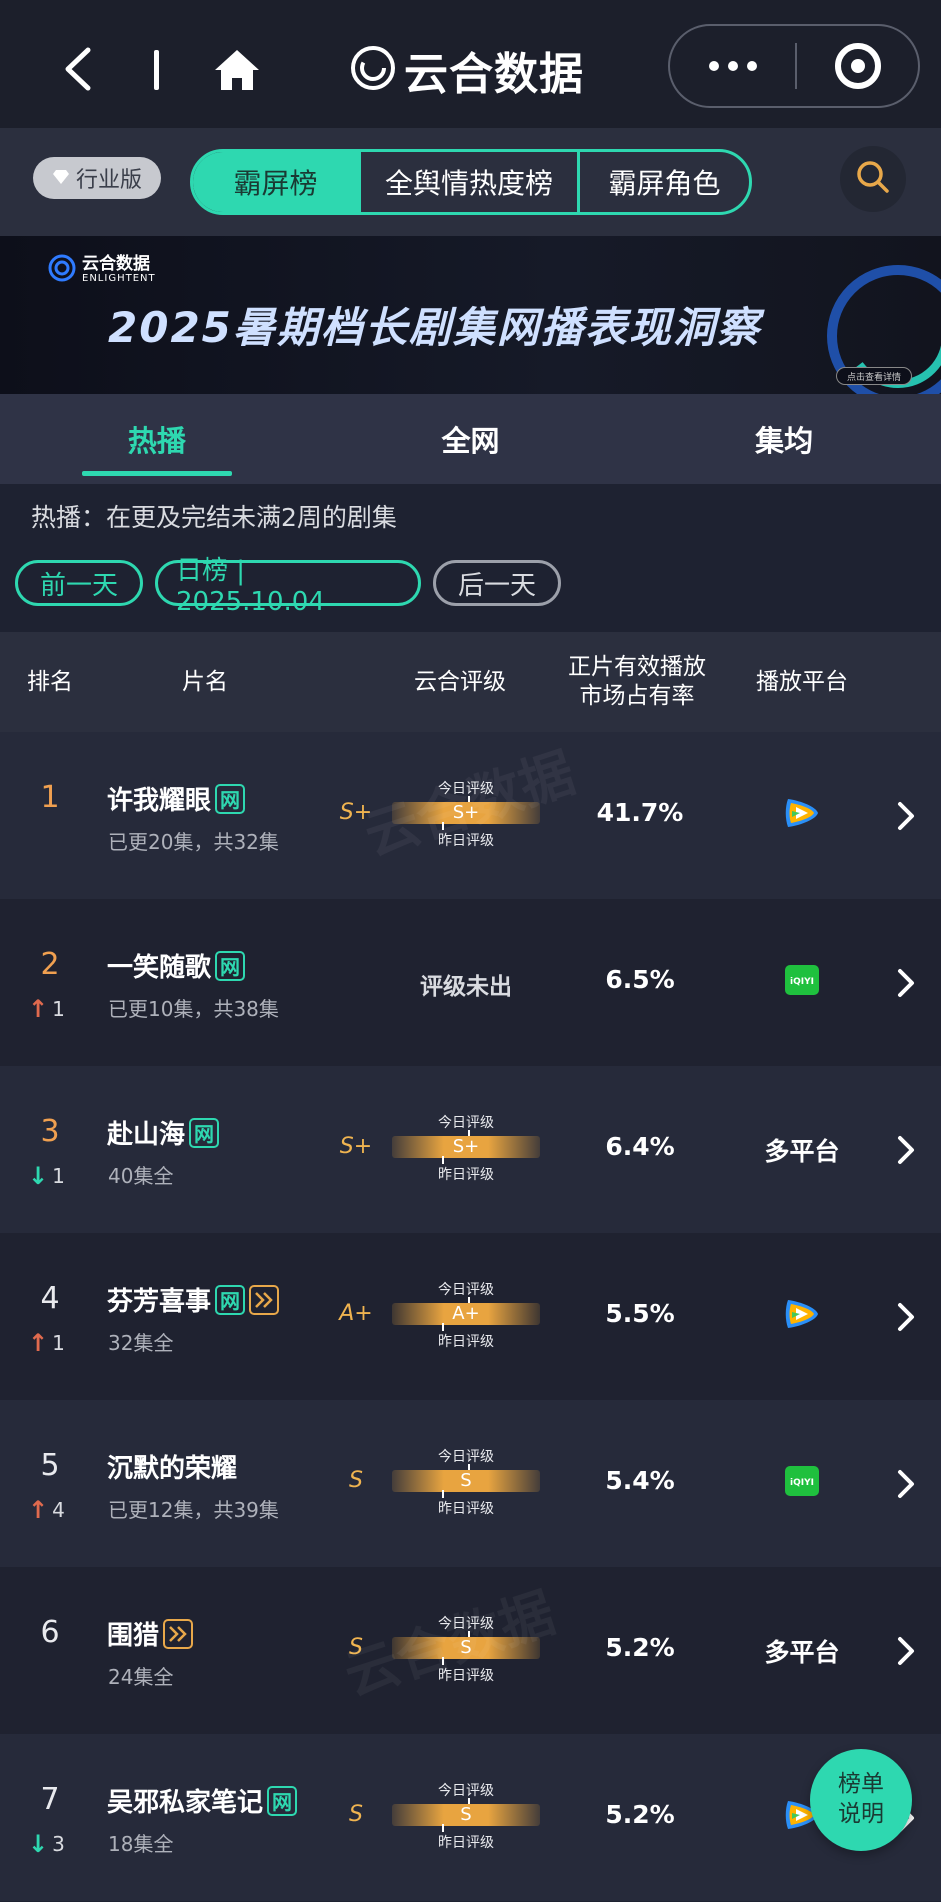 This screenshot has height=1902, width=941. What do you see at coordinates (141, 1844) in the screenshot?
I see `episode-status: 18集全` at bounding box center [141, 1844].